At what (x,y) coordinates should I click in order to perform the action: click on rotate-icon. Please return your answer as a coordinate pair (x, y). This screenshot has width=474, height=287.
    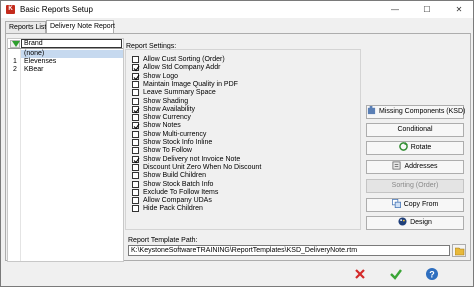
    Looking at the image, I should click on (403, 146).